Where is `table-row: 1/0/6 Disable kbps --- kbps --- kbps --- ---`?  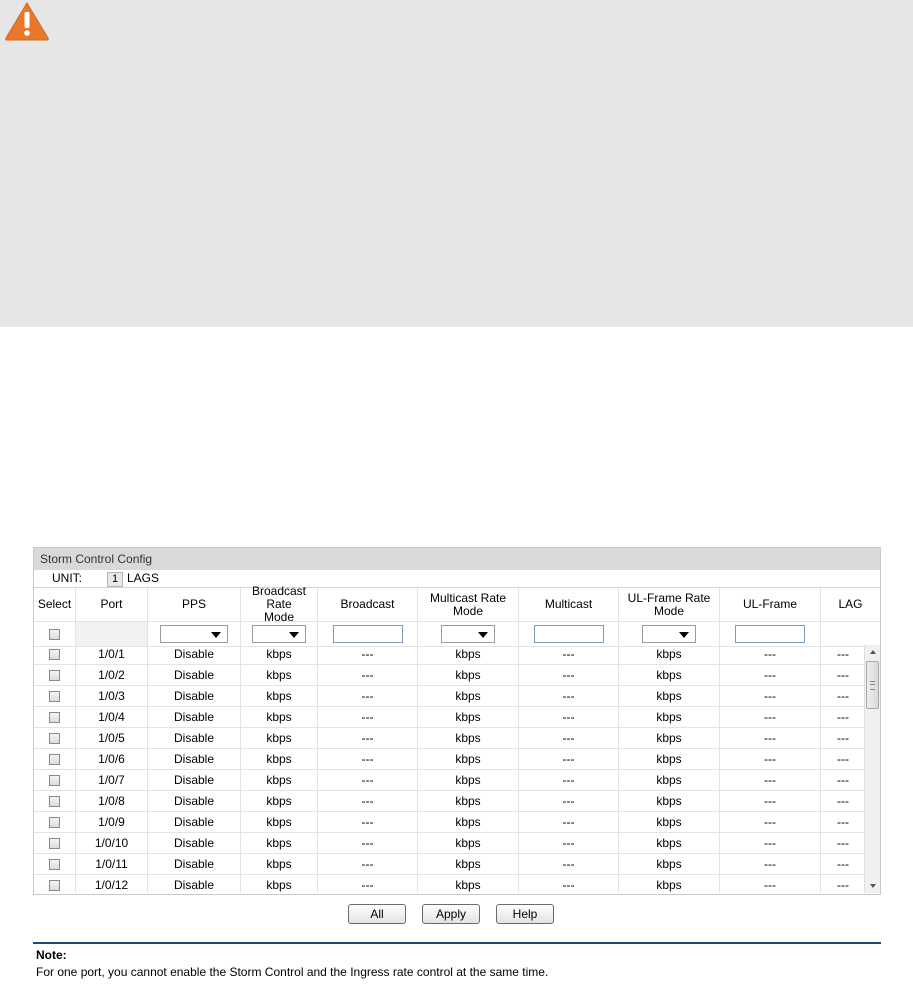 table-row: 1/0/6 Disable kbps --- kbps --- kbps --- --- is located at coordinates (449, 759).